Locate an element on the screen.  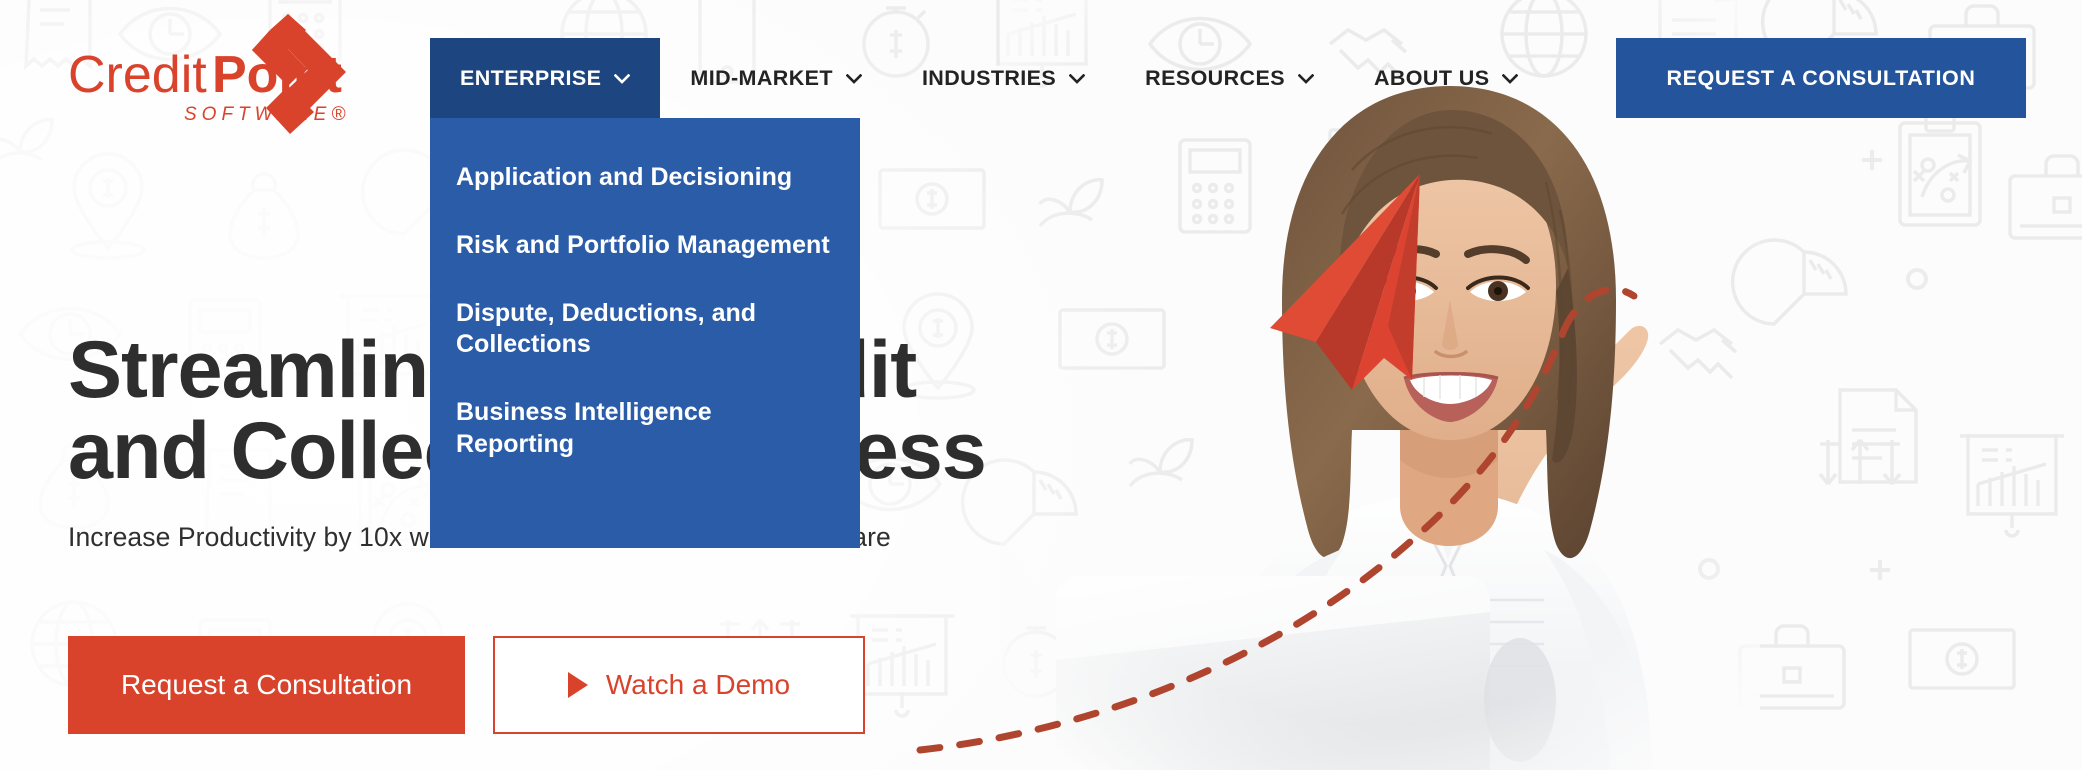
dropdown-item-label: Dispute, Deductions, and Collections is located at coordinates (606, 328).